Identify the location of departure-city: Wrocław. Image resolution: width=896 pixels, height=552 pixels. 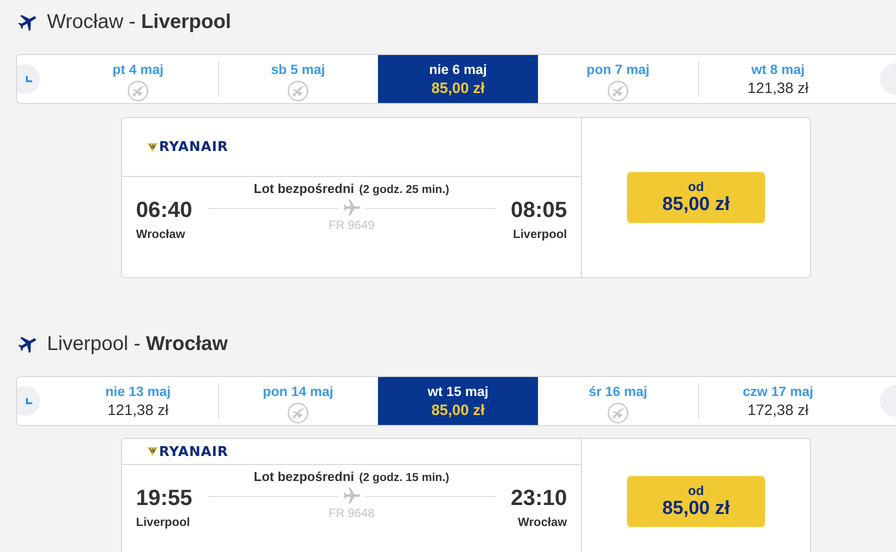
(161, 234).